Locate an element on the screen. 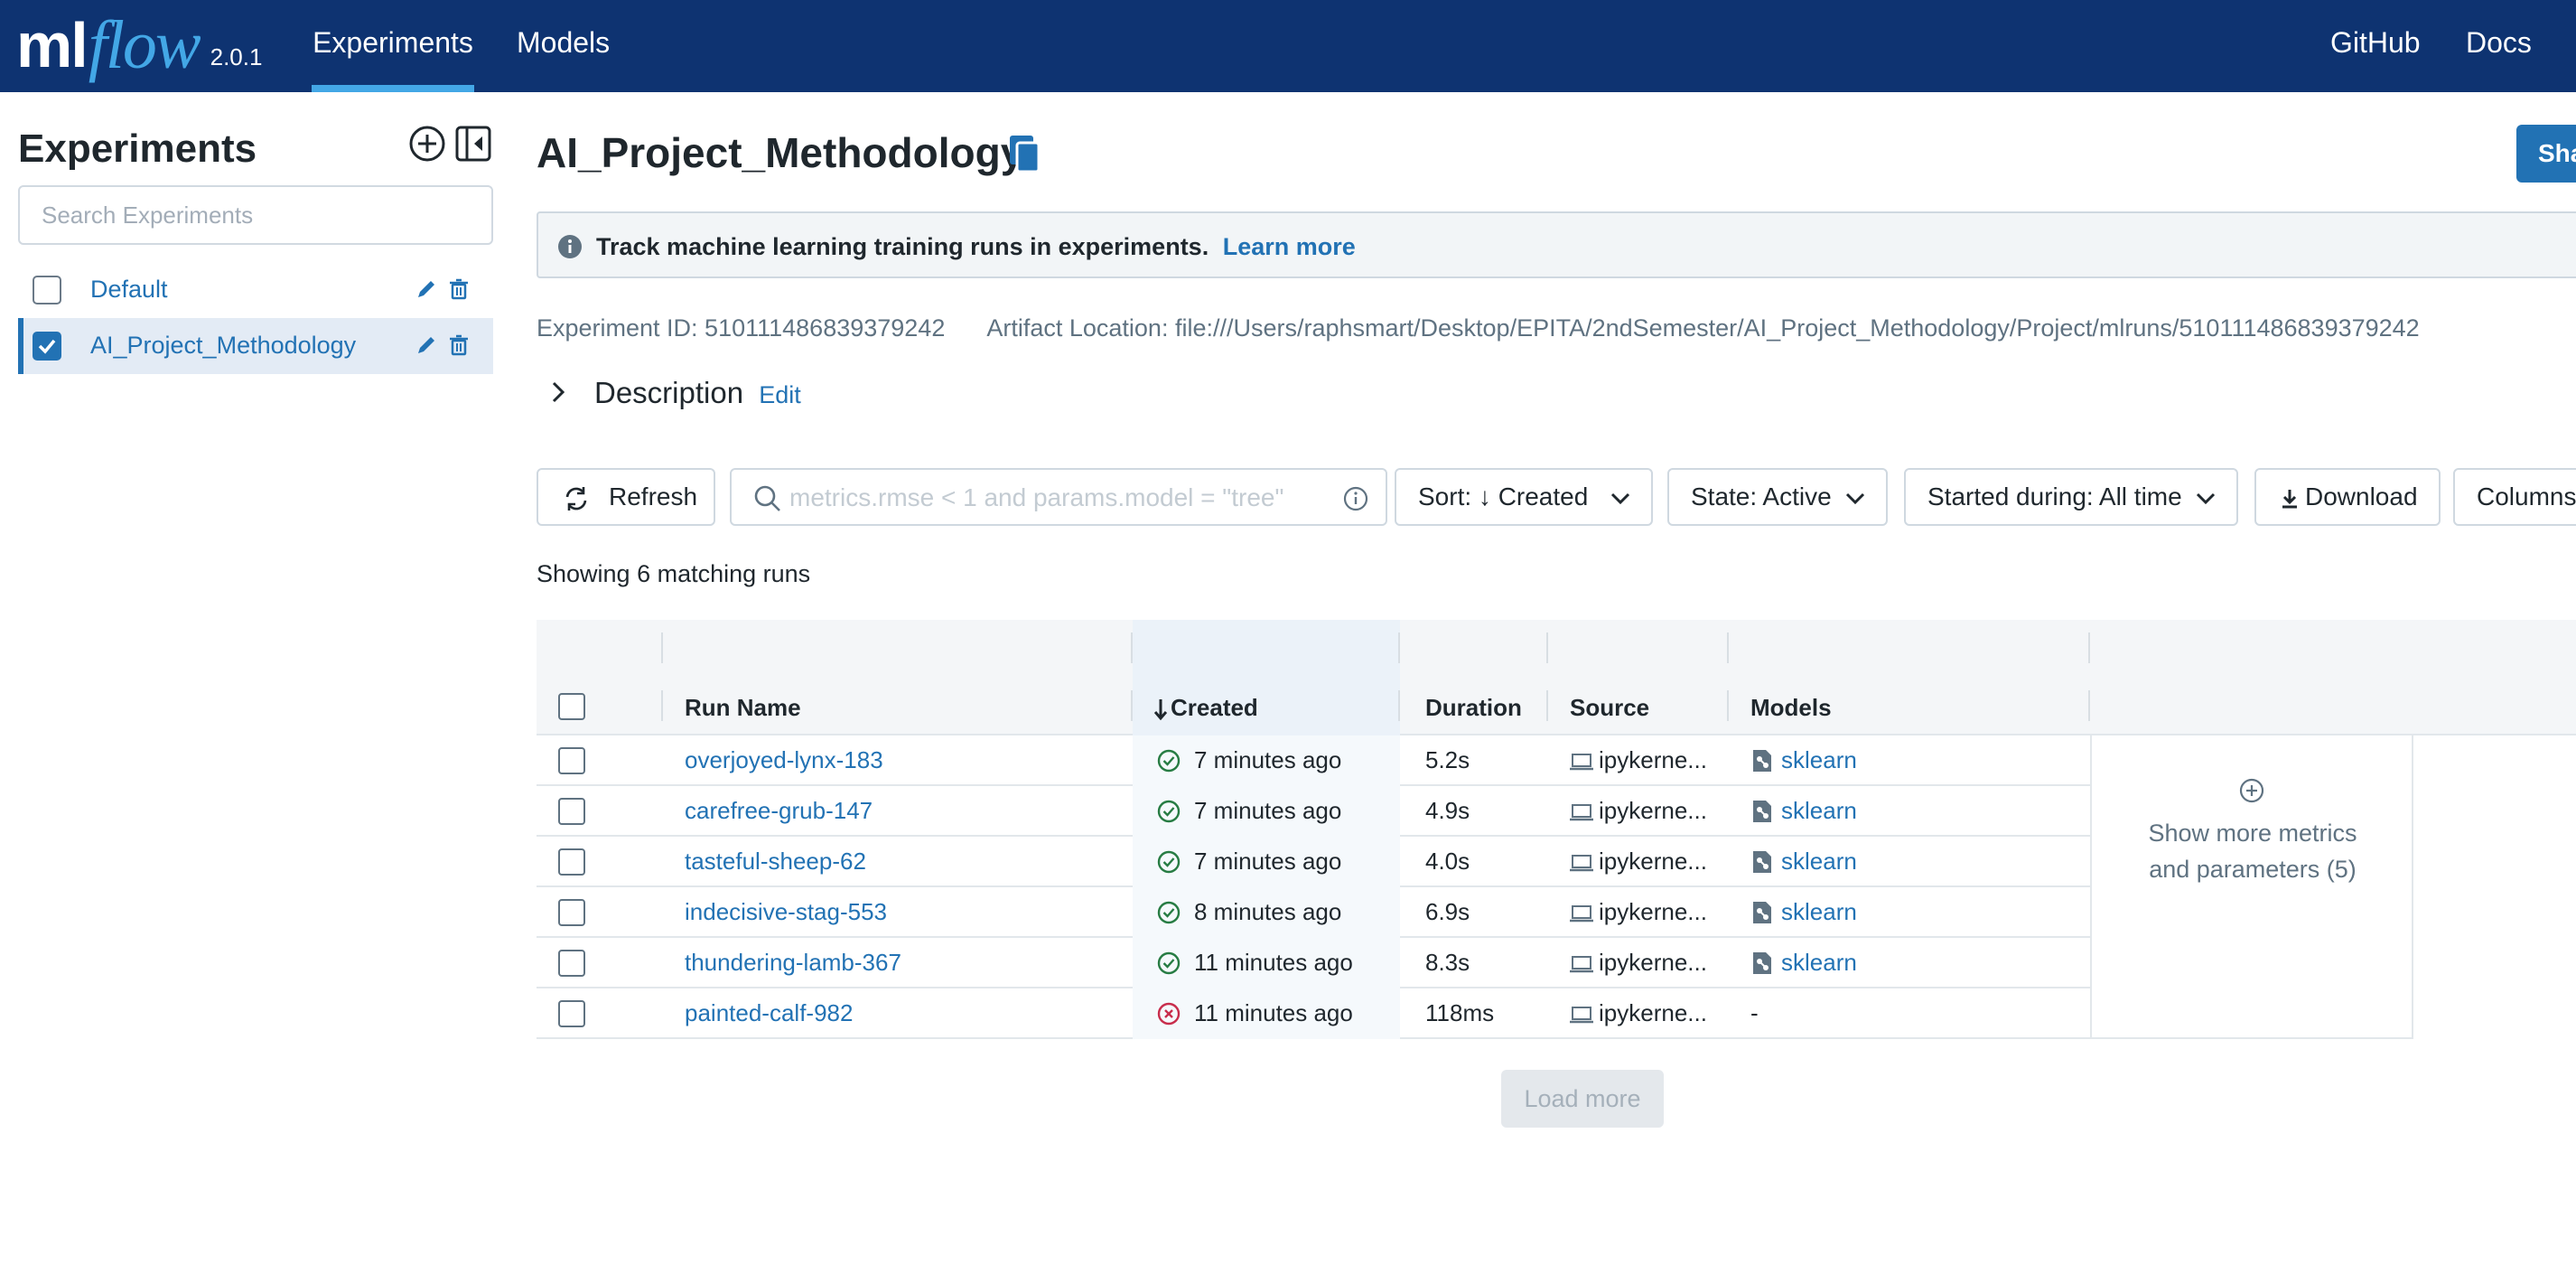 The width and height of the screenshot is (2576, 1274). share-button: Sha is located at coordinates (2546, 154).